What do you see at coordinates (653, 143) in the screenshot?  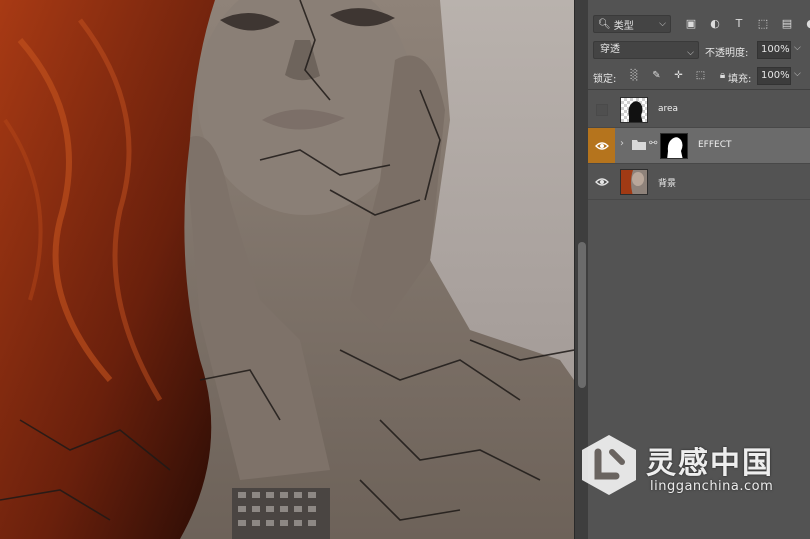 I see `mask-link-icon: ⚯` at bounding box center [653, 143].